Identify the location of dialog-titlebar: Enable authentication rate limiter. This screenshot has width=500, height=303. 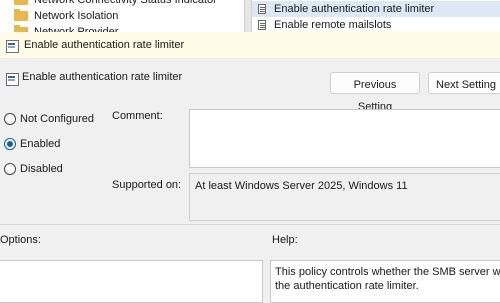
(250, 45).